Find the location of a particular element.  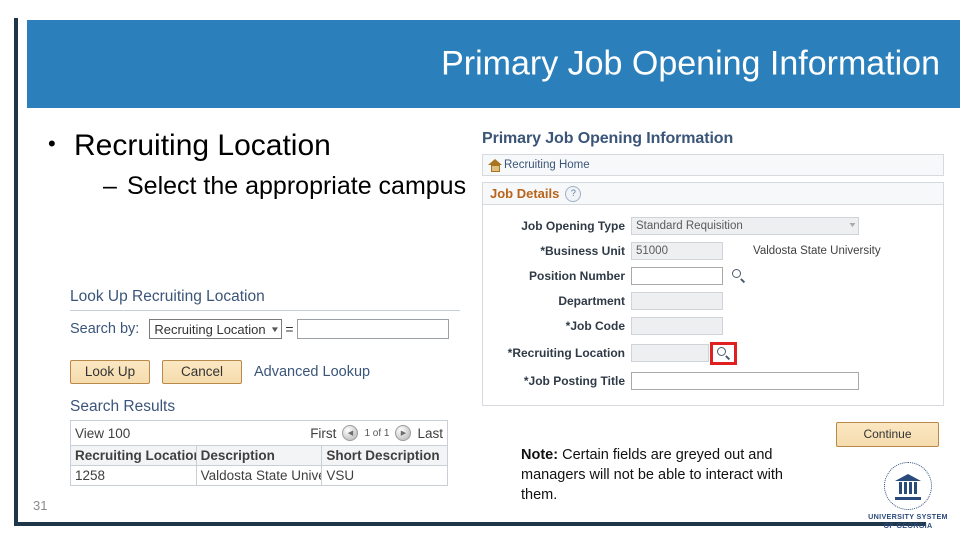

job-opening-type-value: Standard Requisition is located at coordinates (689, 225).